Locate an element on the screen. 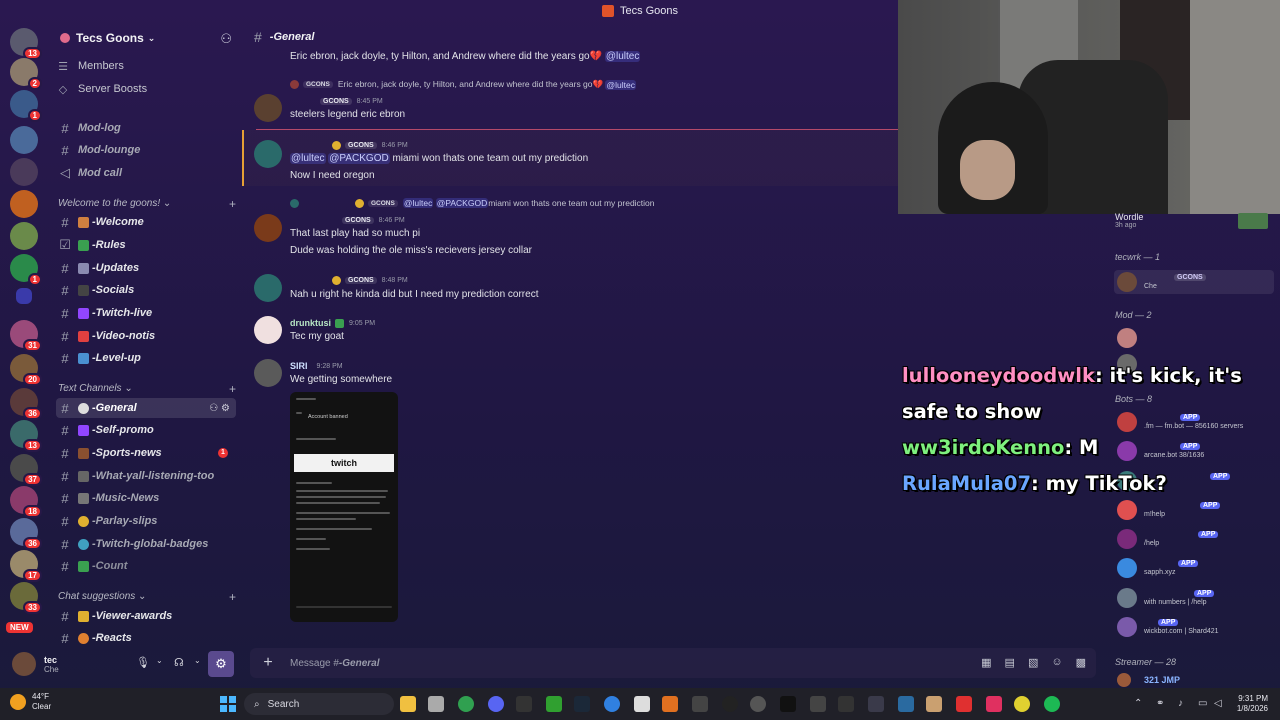 This screenshot has height=720, width=1280. channel-self-promo: # -Self-promo is located at coordinates (146, 430).